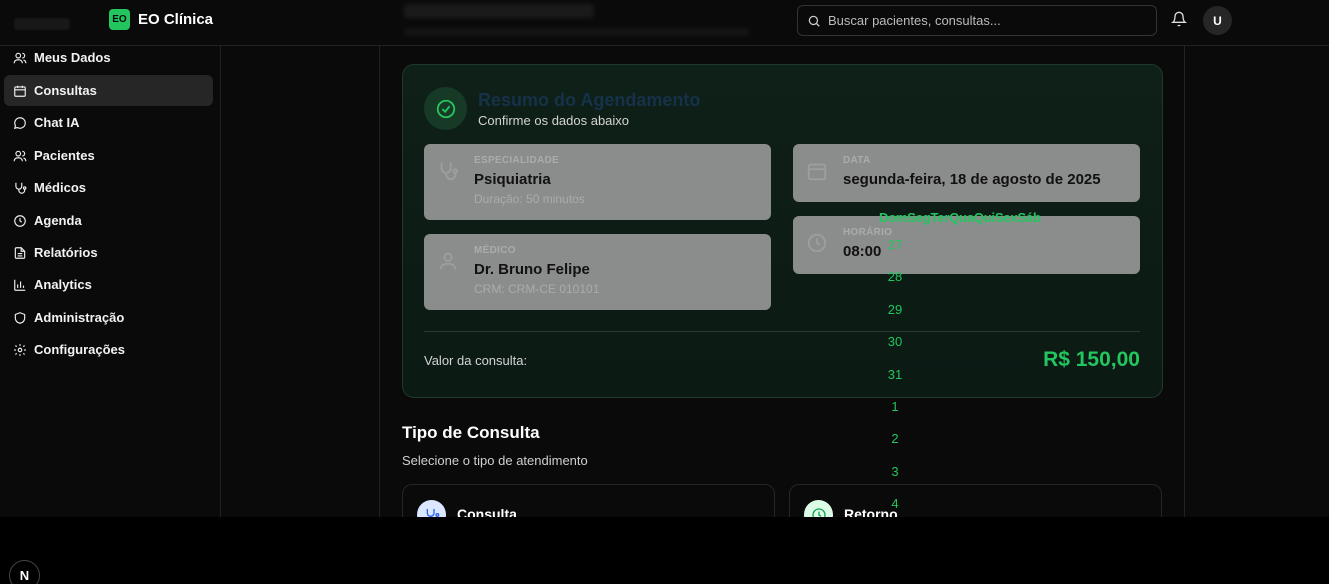  What do you see at coordinates (1179, 19) in the screenshot?
I see `bell-icon` at bounding box center [1179, 19].